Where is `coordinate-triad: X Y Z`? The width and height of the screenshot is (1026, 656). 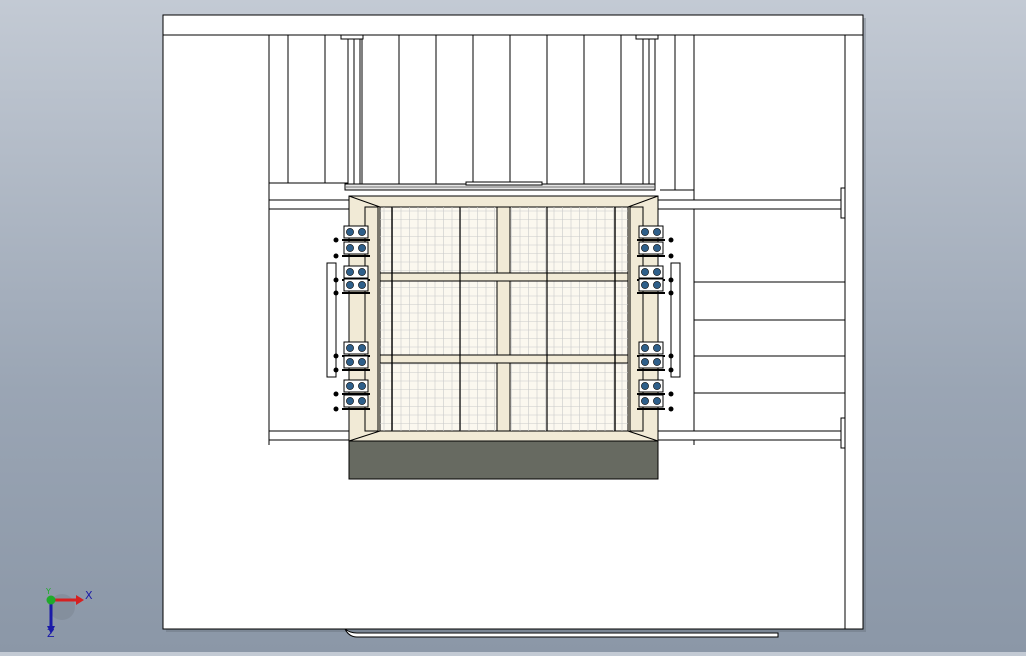 coordinate-triad: X Y Z is located at coordinates (69, 613).